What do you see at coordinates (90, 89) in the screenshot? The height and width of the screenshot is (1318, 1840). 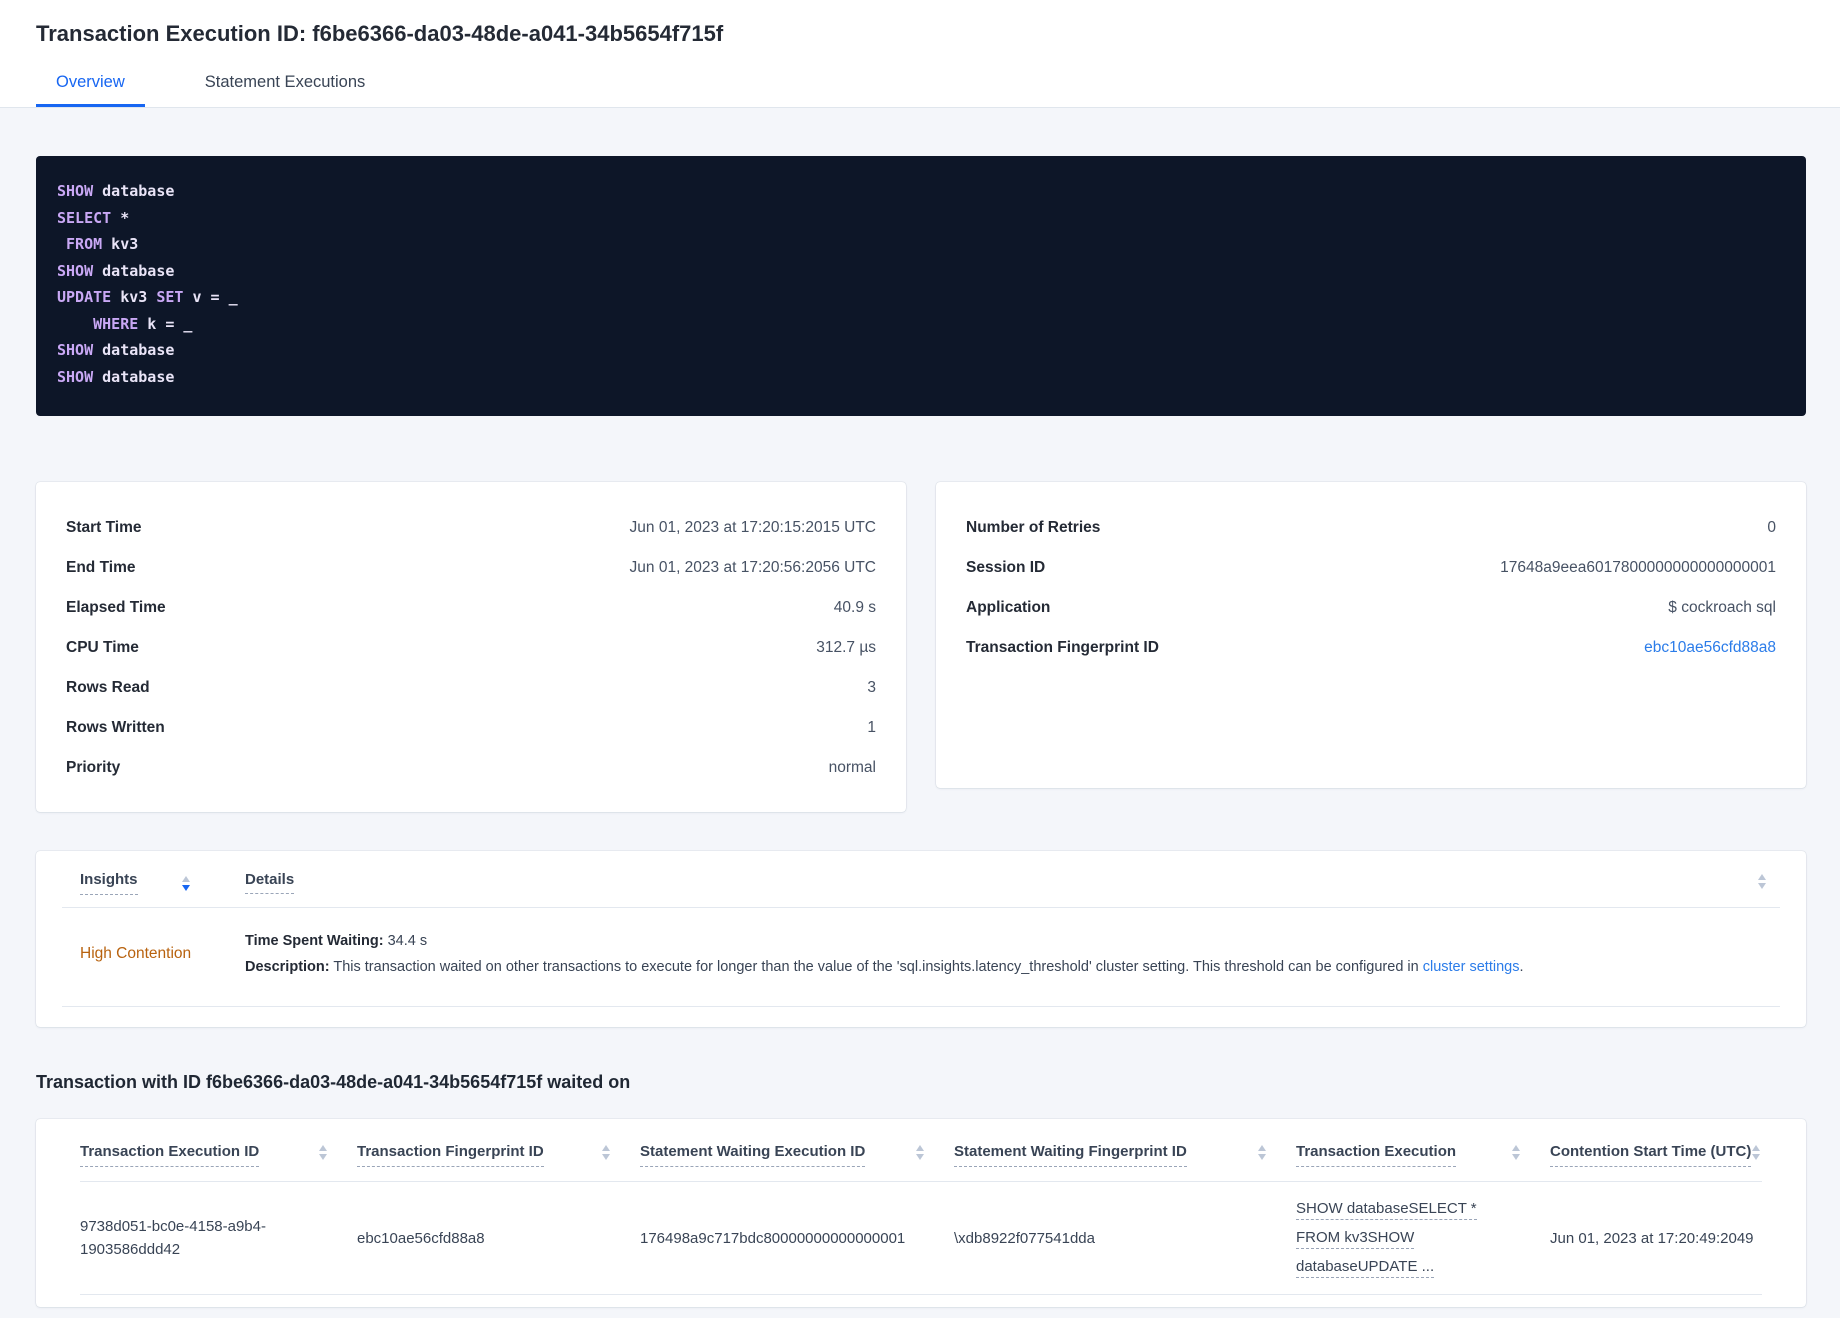 I see `tab-overview: Overview` at bounding box center [90, 89].